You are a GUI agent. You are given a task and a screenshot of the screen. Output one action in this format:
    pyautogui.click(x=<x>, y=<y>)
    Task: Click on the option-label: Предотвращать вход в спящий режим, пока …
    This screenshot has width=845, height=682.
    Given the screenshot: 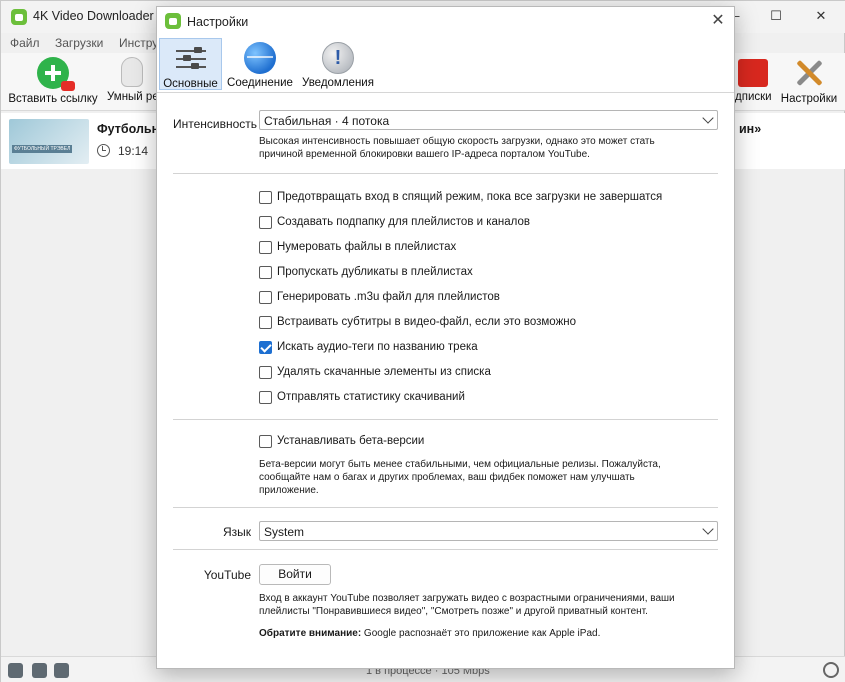 What is the action you would take?
    pyautogui.click(x=470, y=197)
    